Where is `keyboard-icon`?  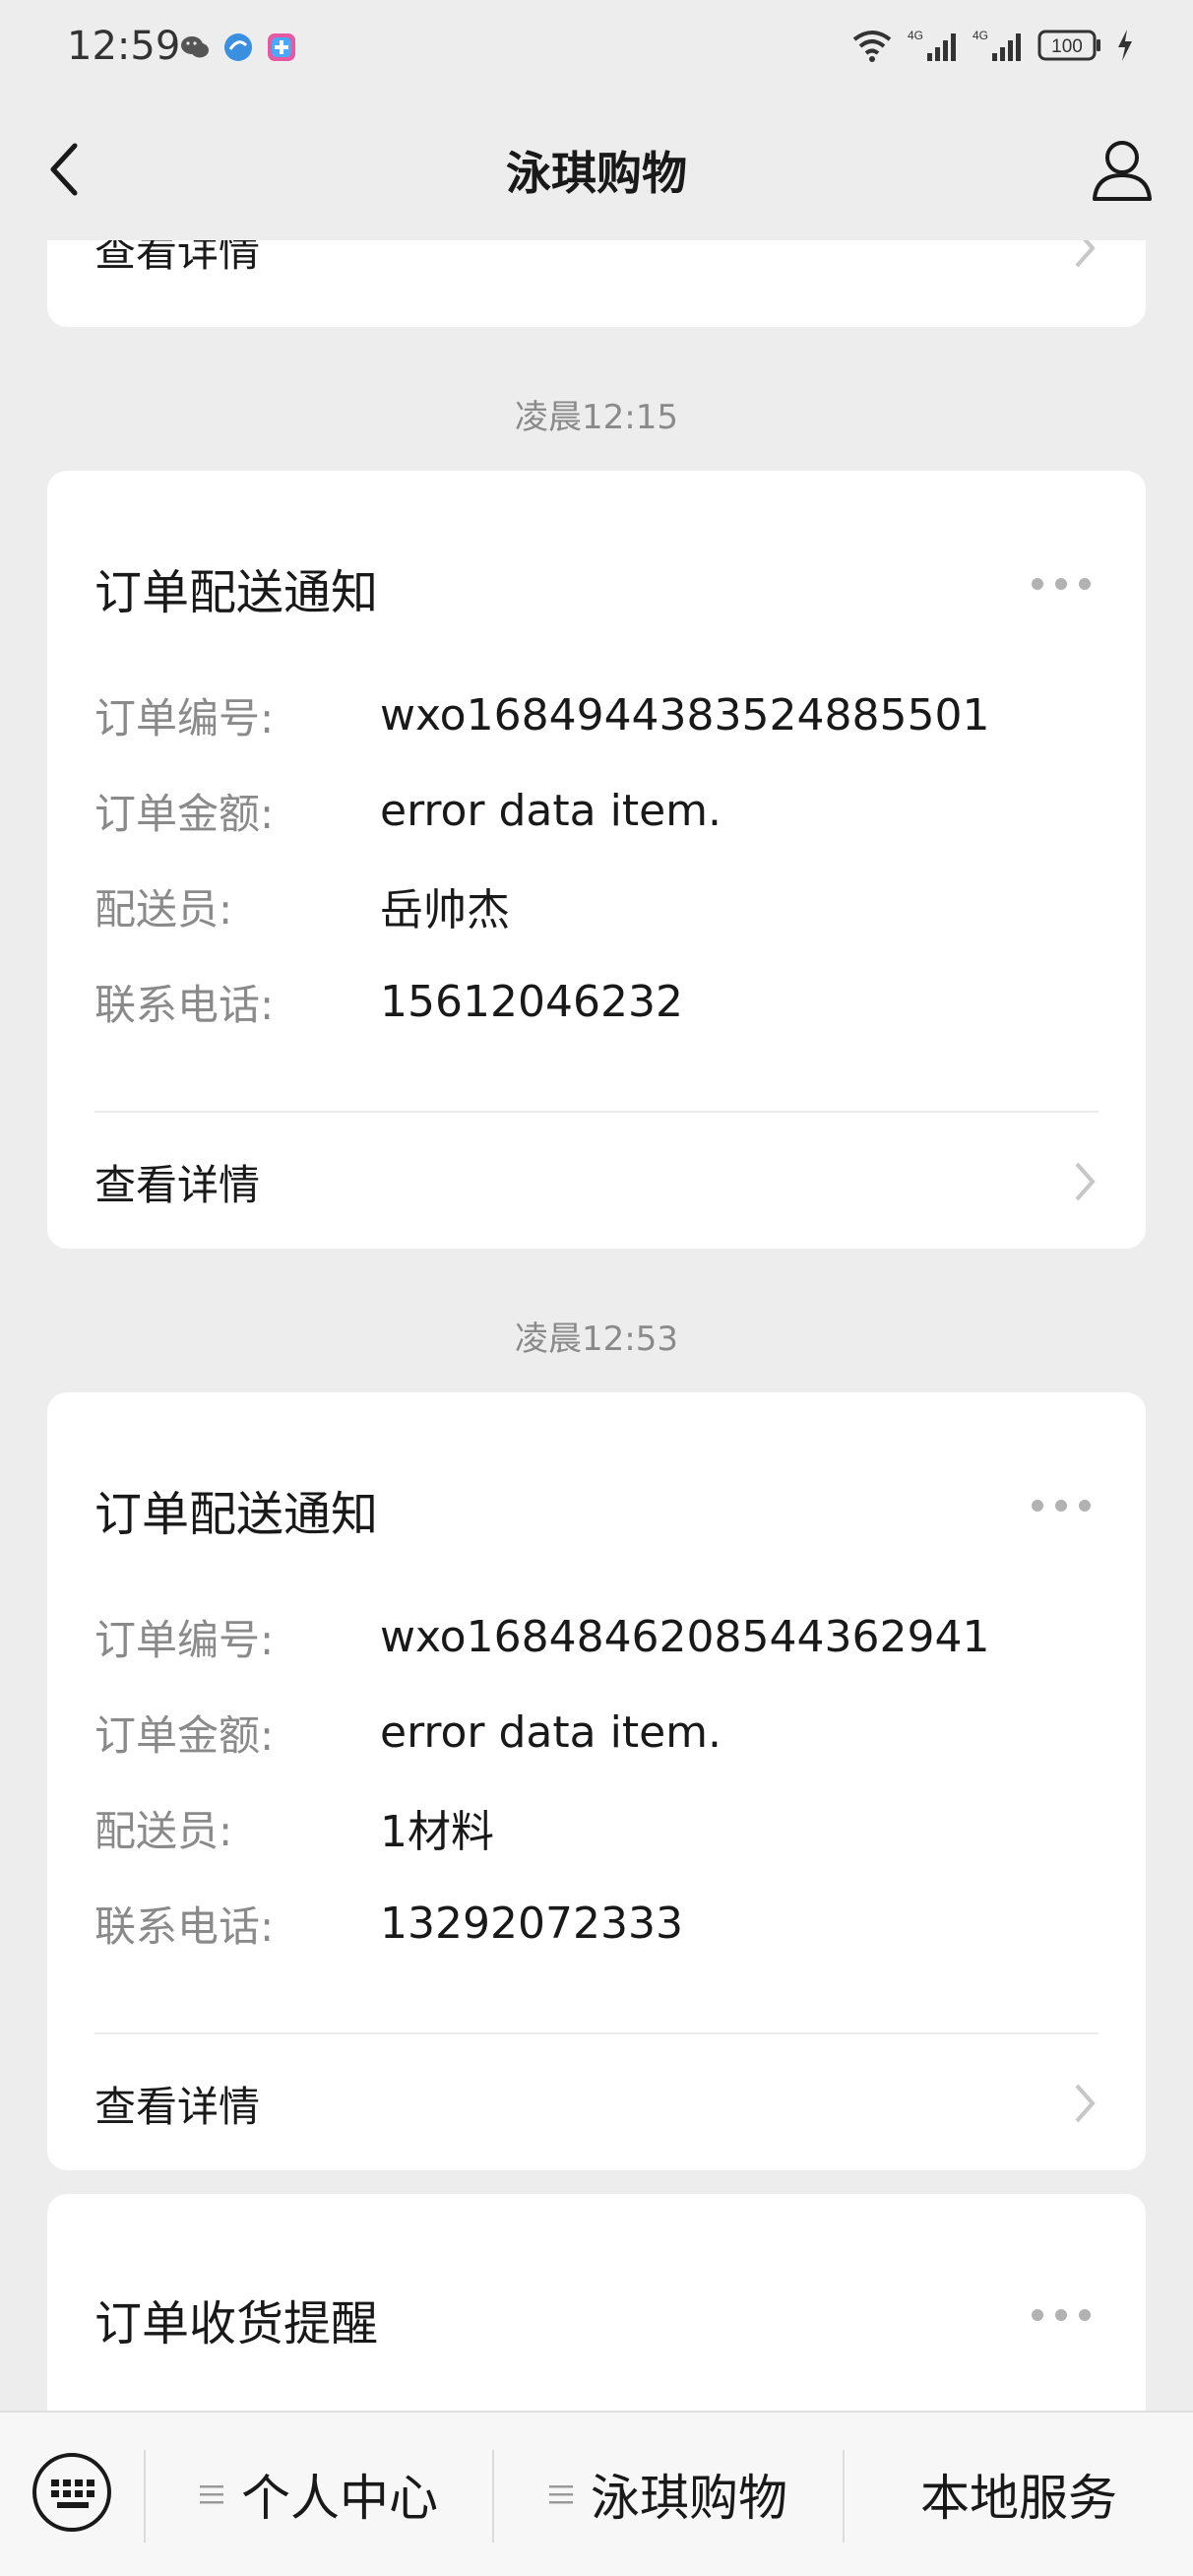
keyboard-icon is located at coordinates (72, 2492).